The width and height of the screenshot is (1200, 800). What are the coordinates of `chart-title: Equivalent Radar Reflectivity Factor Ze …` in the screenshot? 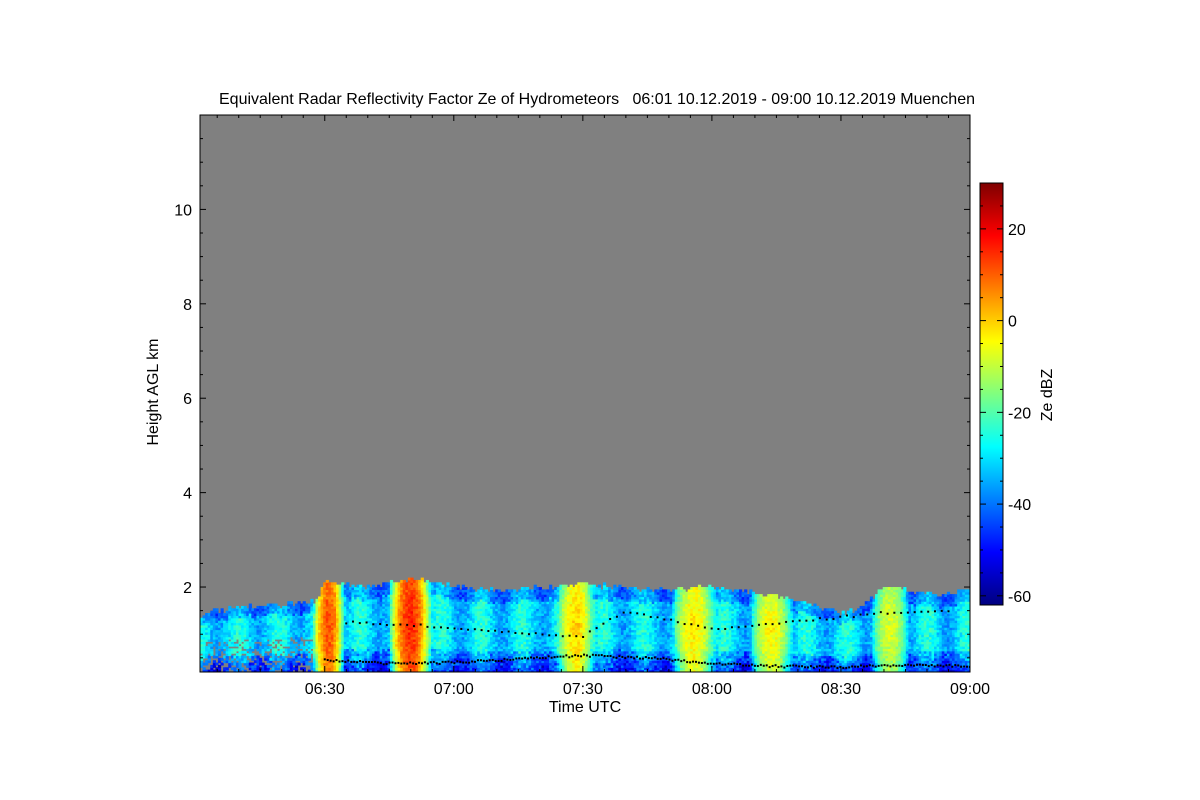 It's located at (597, 99).